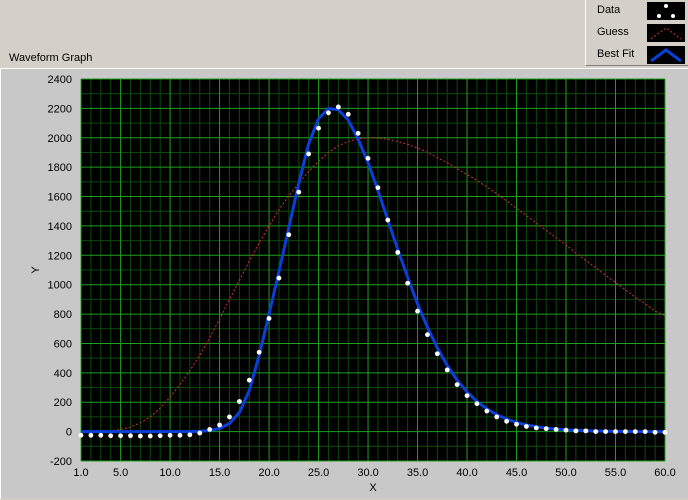  What do you see at coordinates (60, 139) in the screenshot?
I see `y-tick-label: 2000` at bounding box center [60, 139].